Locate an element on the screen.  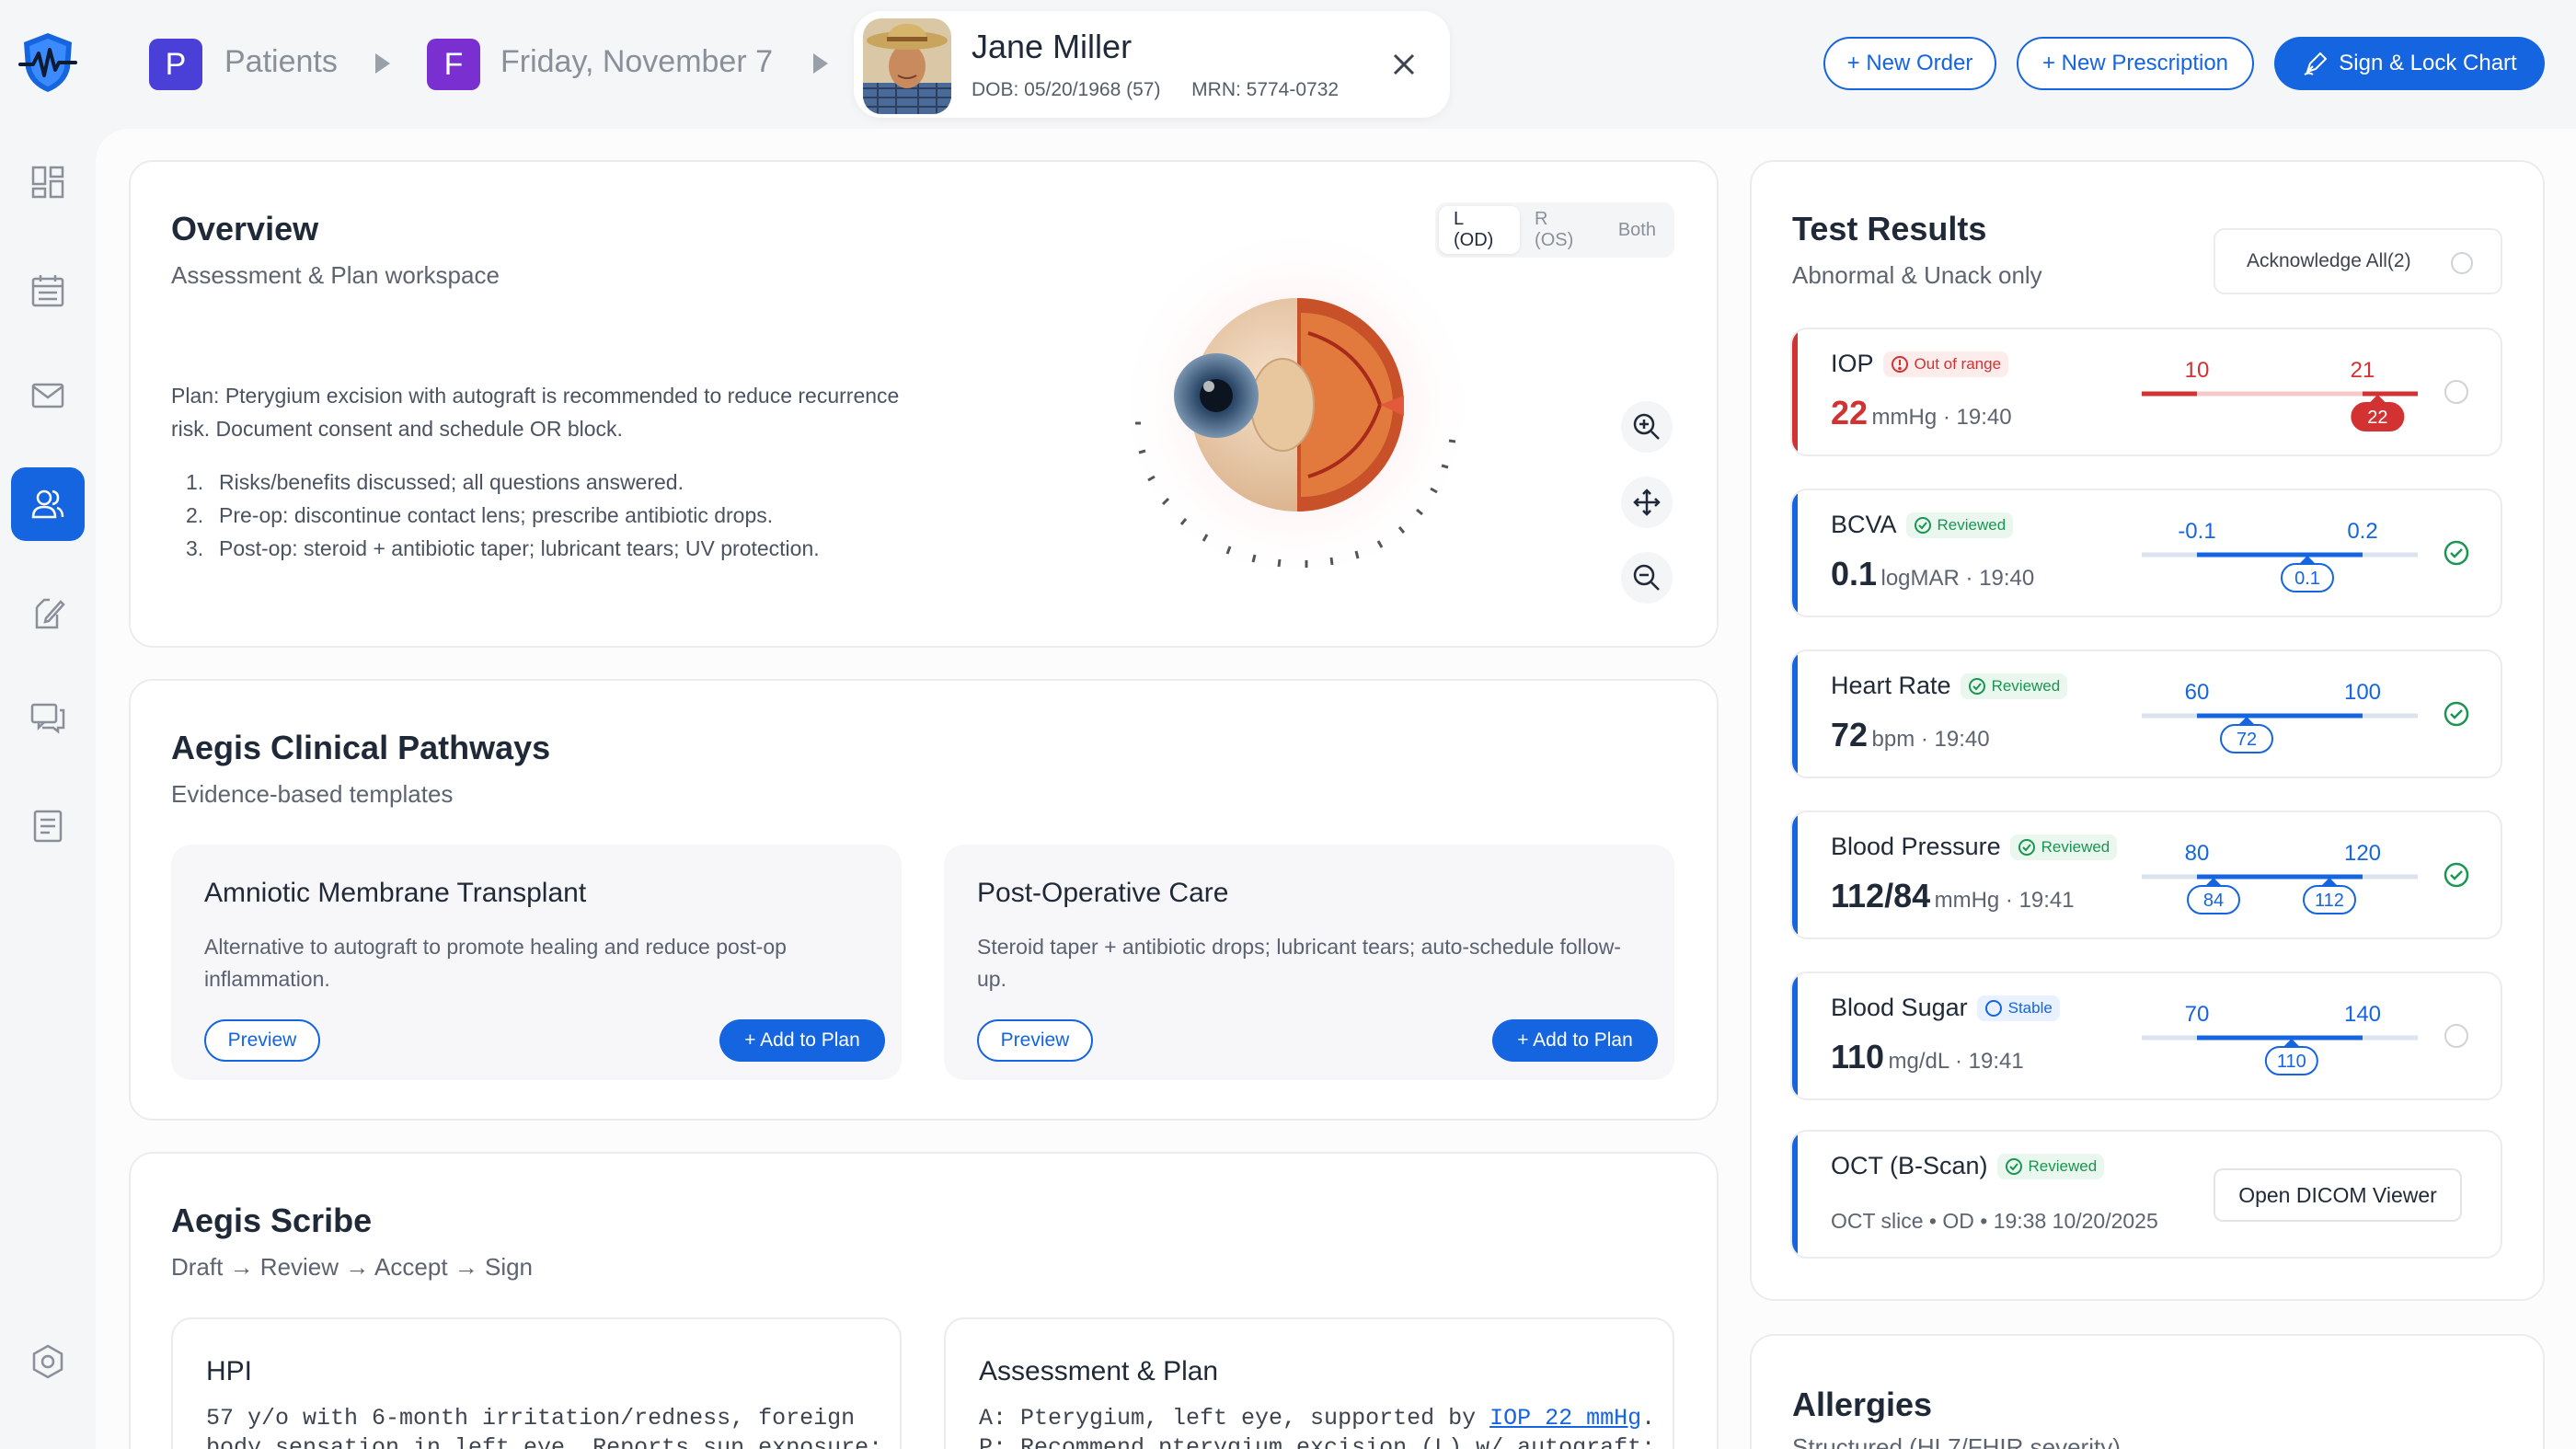
chat-icon is located at coordinates (47, 718).